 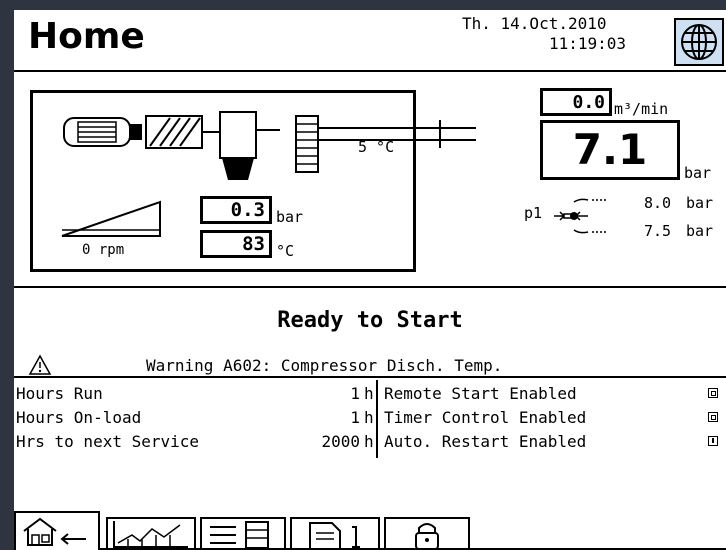 What do you see at coordinates (485, 441) in the screenshot?
I see `setting-label: Auto. Restart Enabled` at bounding box center [485, 441].